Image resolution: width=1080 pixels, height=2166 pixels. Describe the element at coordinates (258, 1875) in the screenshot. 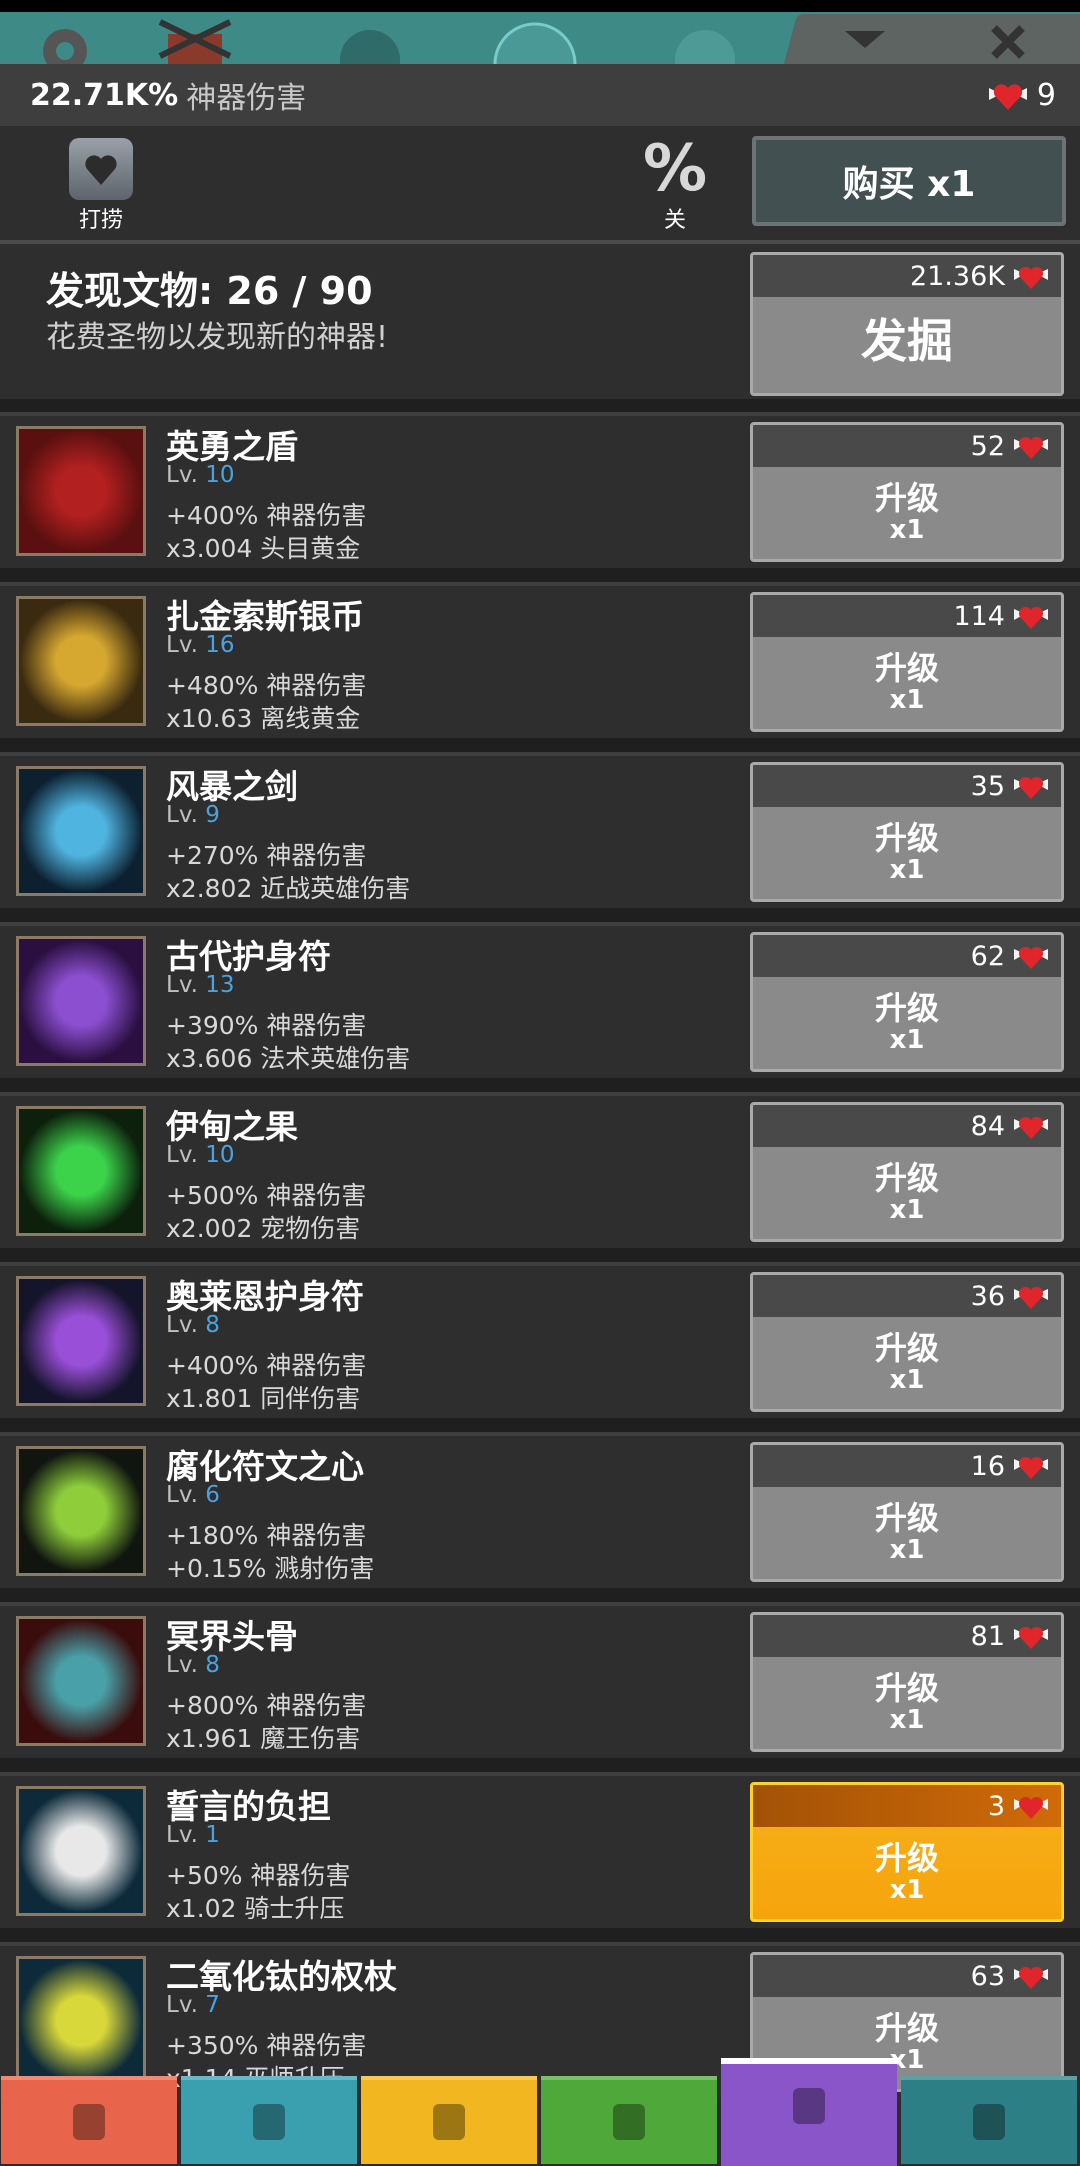

I see `artifact-effect-primary: +50% 神器伤害` at that location.